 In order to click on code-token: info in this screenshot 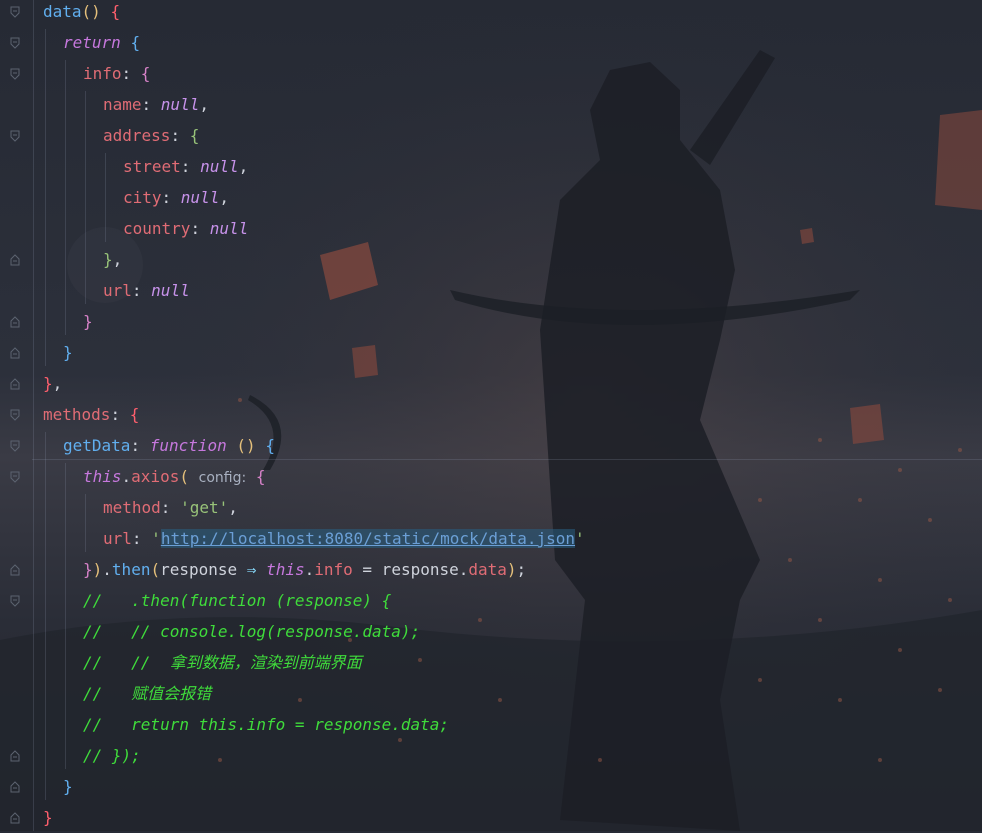, I will do `click(102, 73)`.